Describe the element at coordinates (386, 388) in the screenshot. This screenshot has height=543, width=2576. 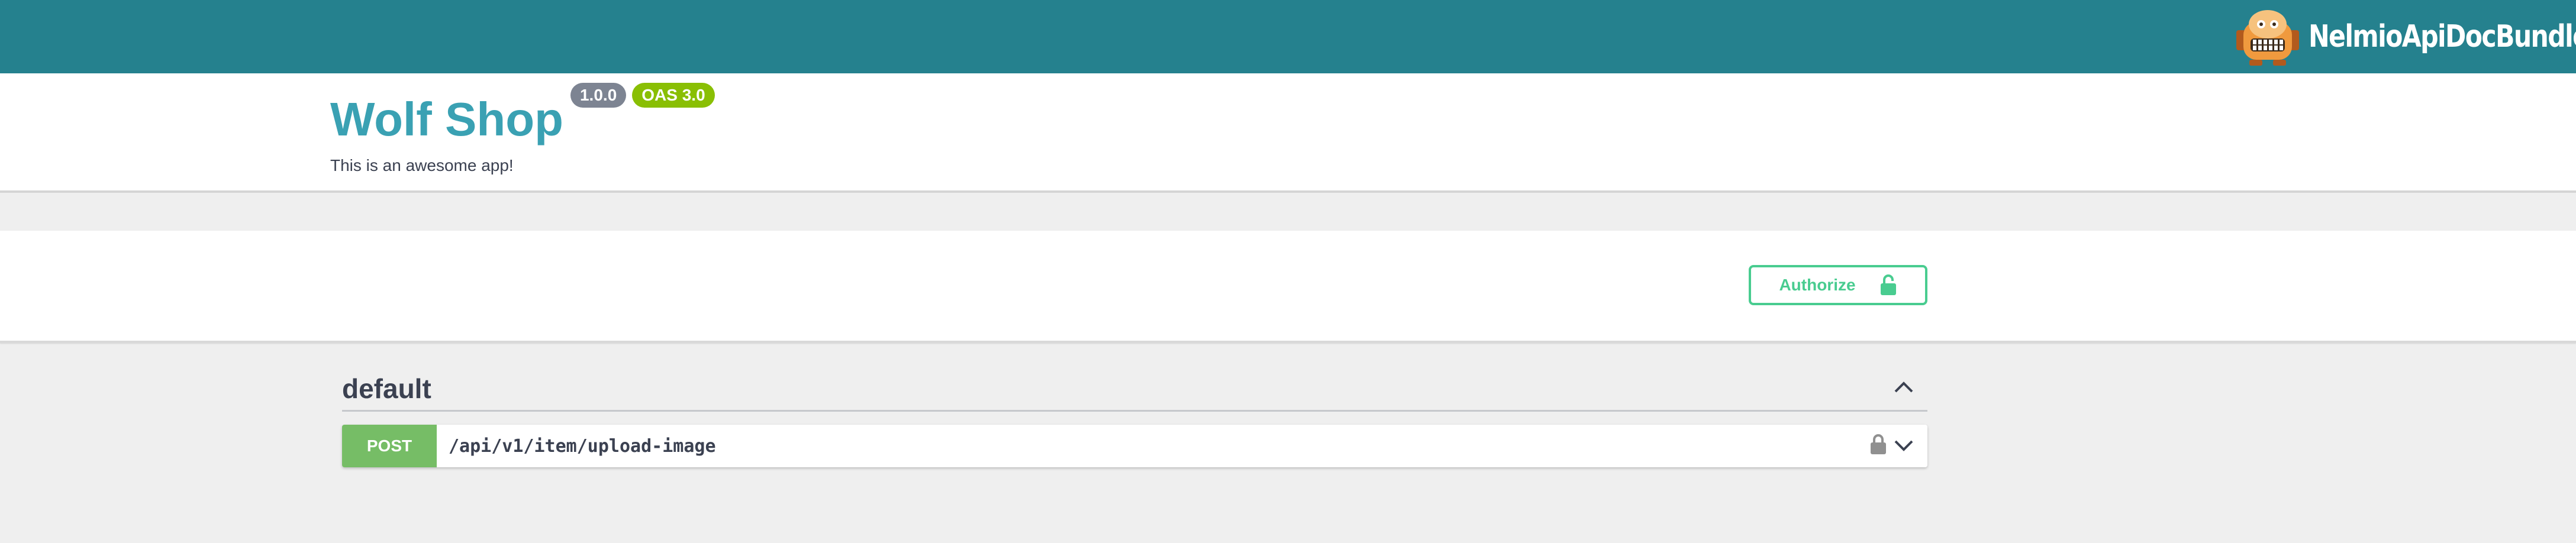
I see `tag-title: default` at that location.